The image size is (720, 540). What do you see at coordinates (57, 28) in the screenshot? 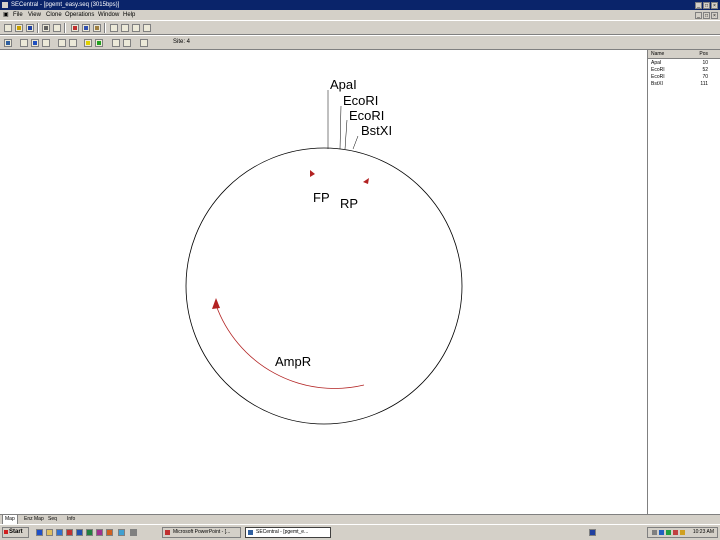
I see `print-preview-icon` at bounding box center [57, 28].